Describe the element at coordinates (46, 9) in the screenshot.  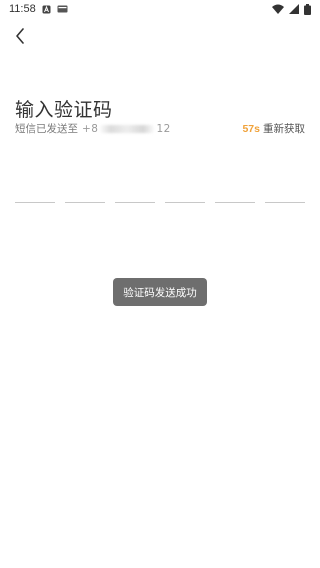
I see `notification-a-icon` at that location.